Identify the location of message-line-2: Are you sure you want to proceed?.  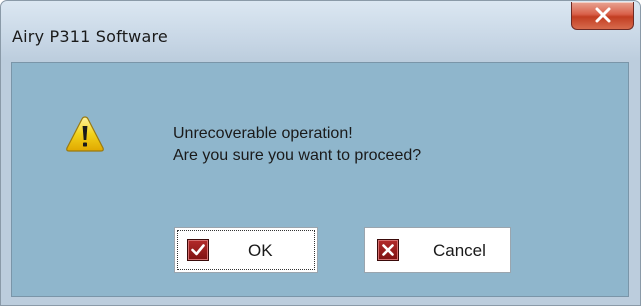
(297, 155).